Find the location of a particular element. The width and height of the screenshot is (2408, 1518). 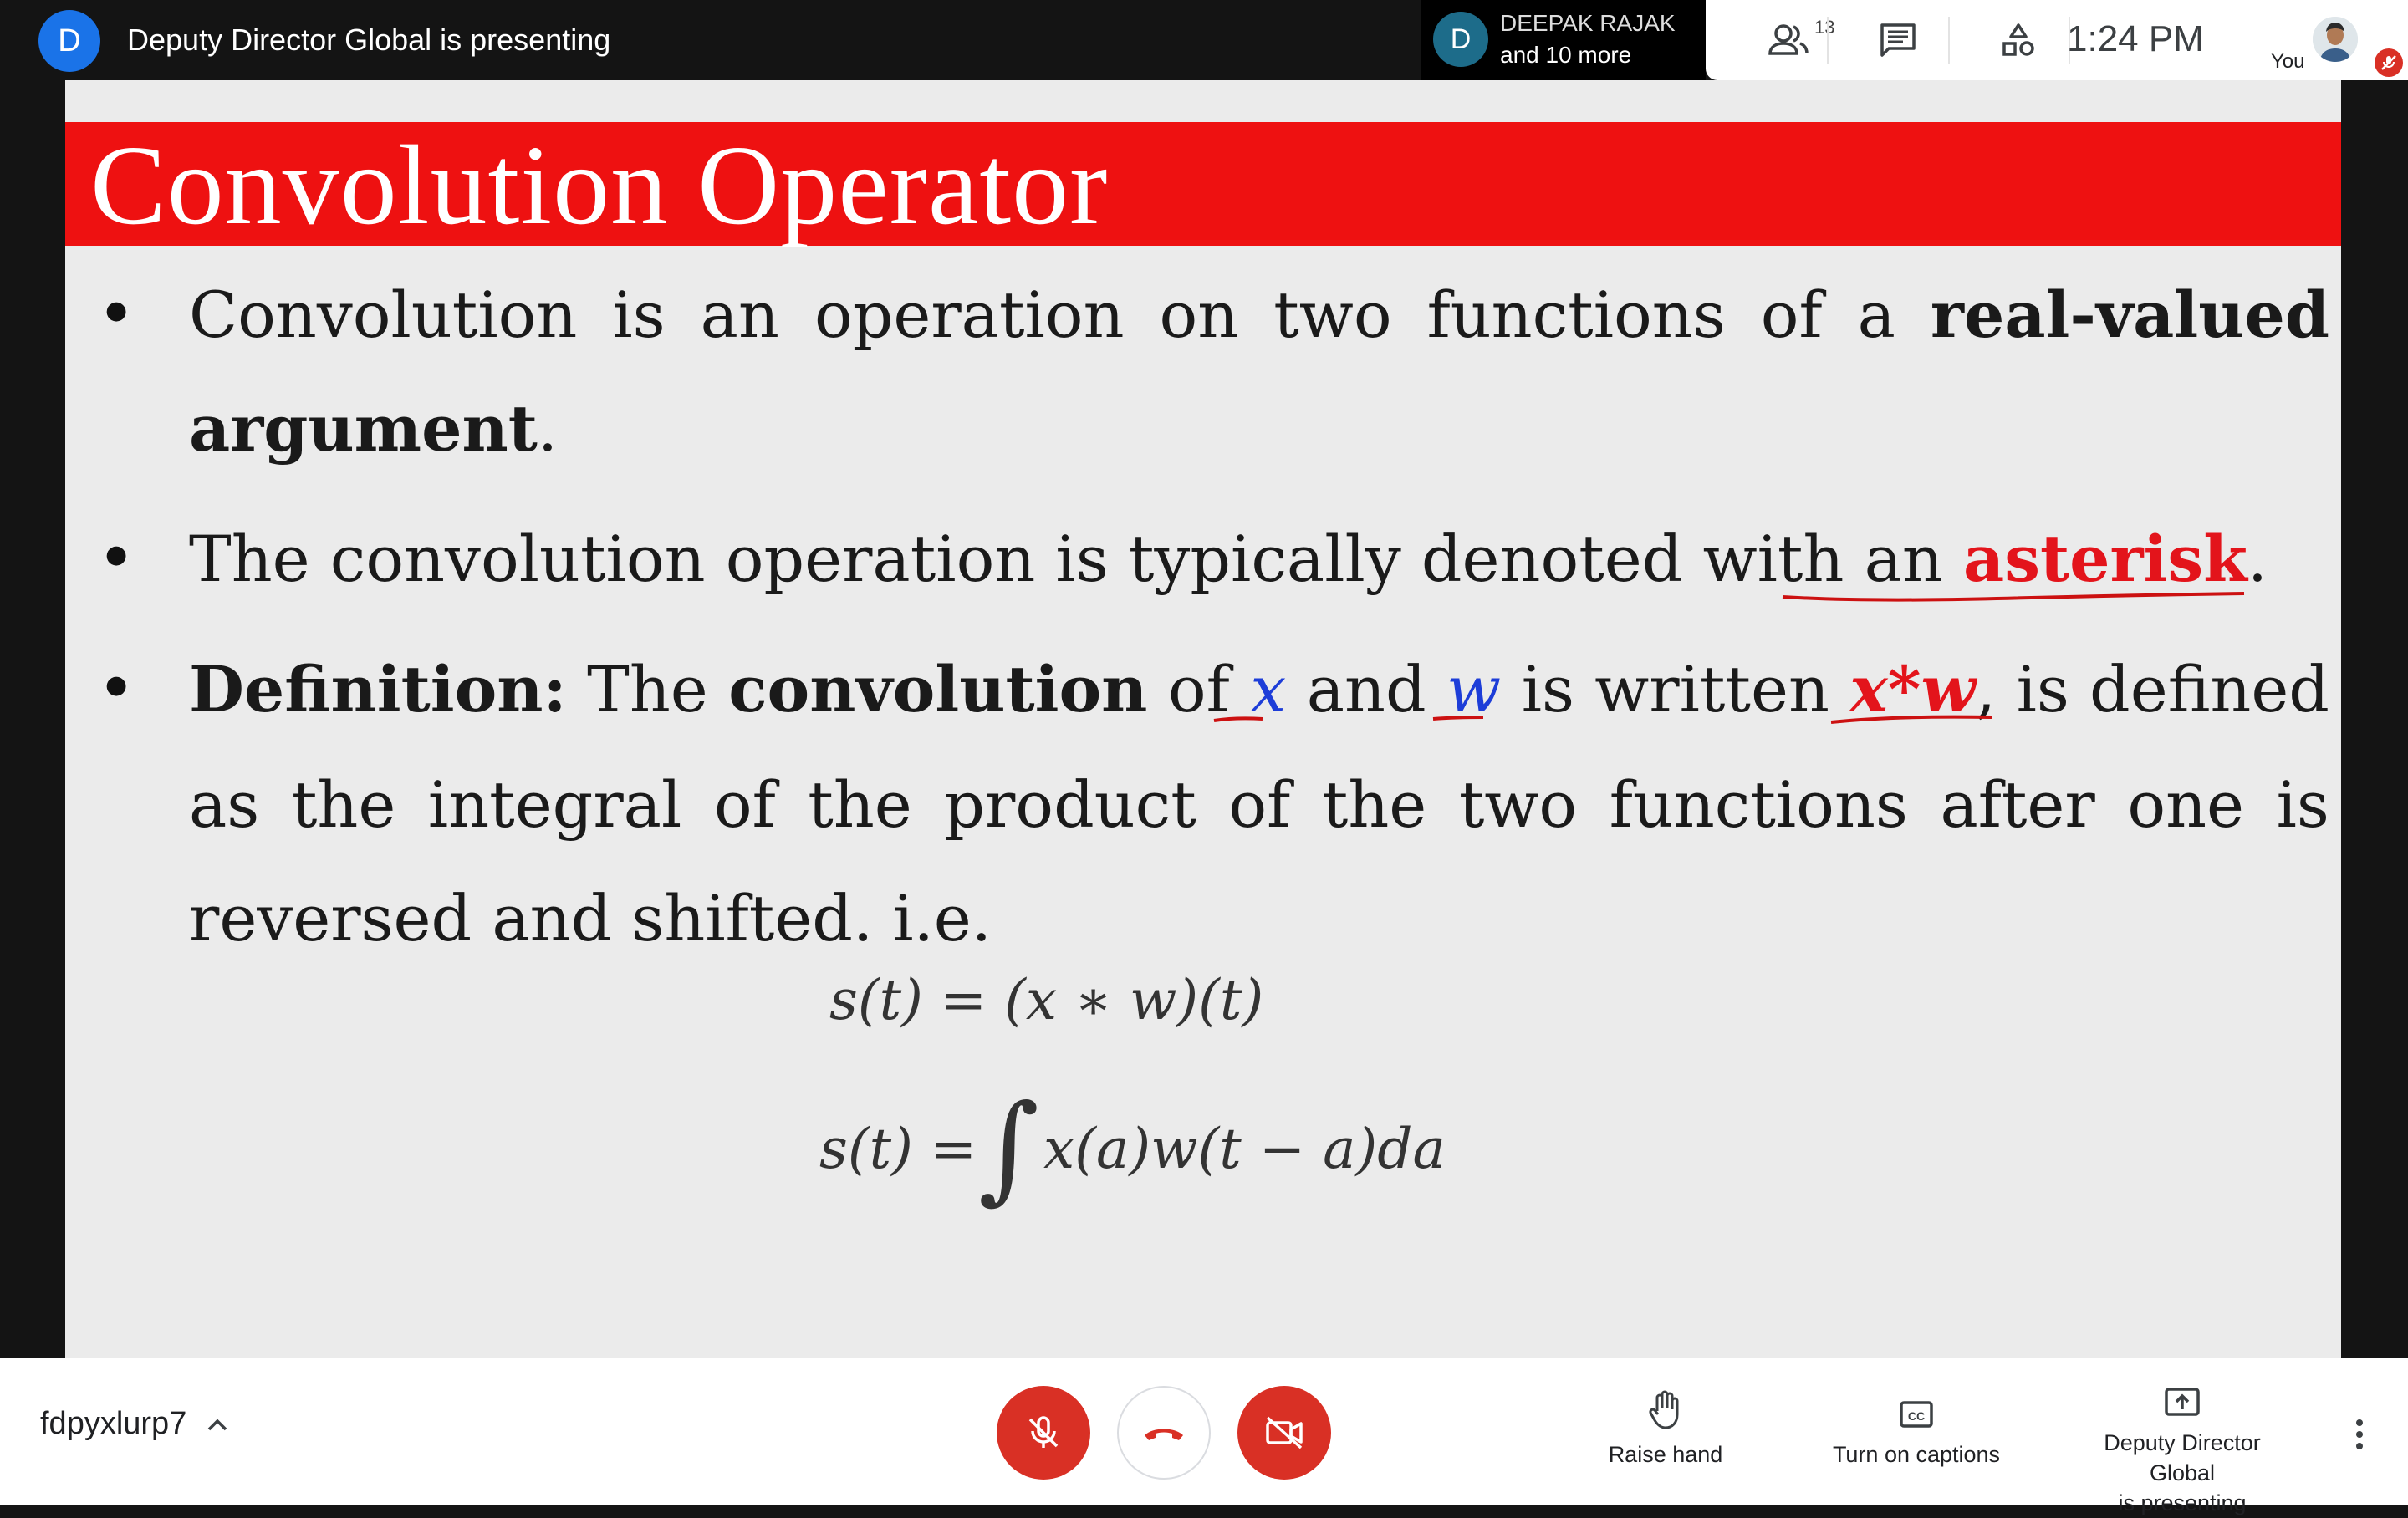

bullet3-word: one is located at coordinates (2185, 804).